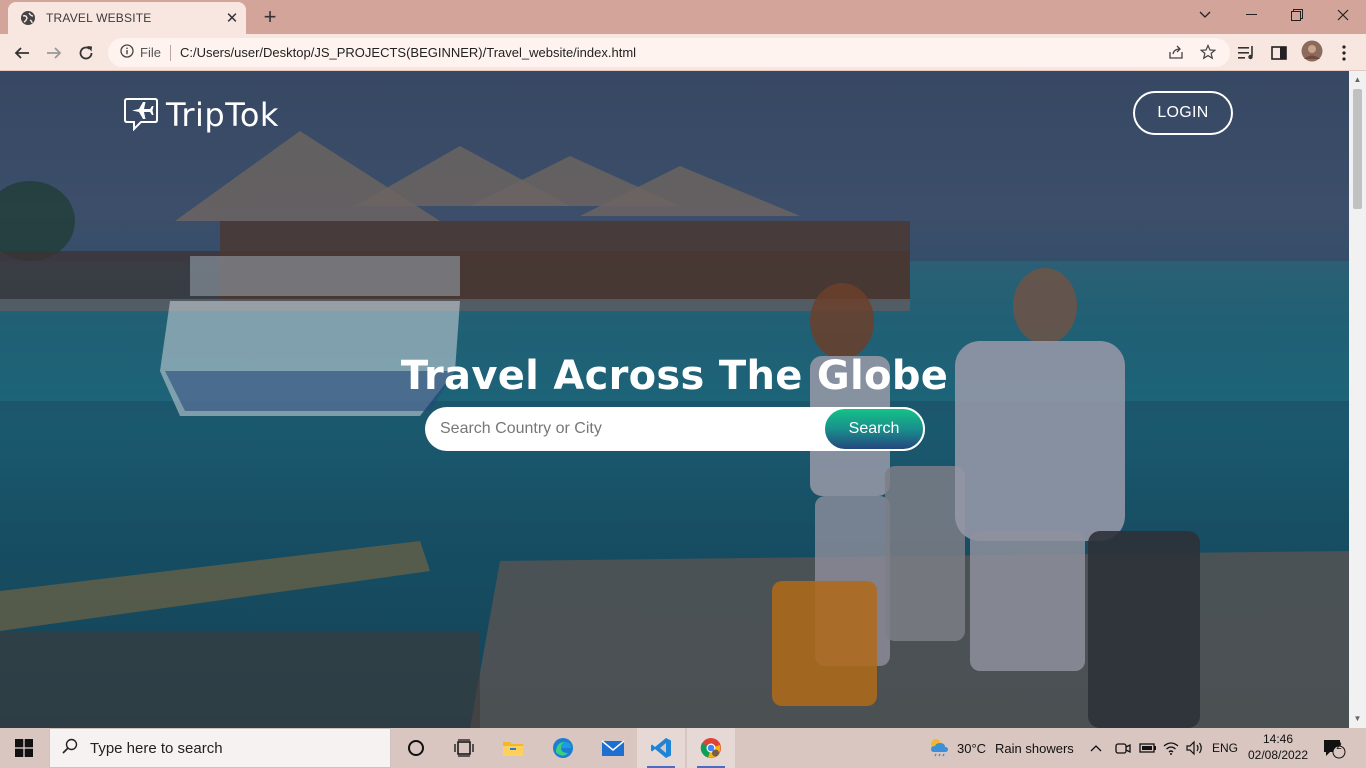 The image size is (1366, 768). What do you see at coordinates (1148, 748) in the screenshot?
I see `battery-icon` at bounding box center [1148, 748].